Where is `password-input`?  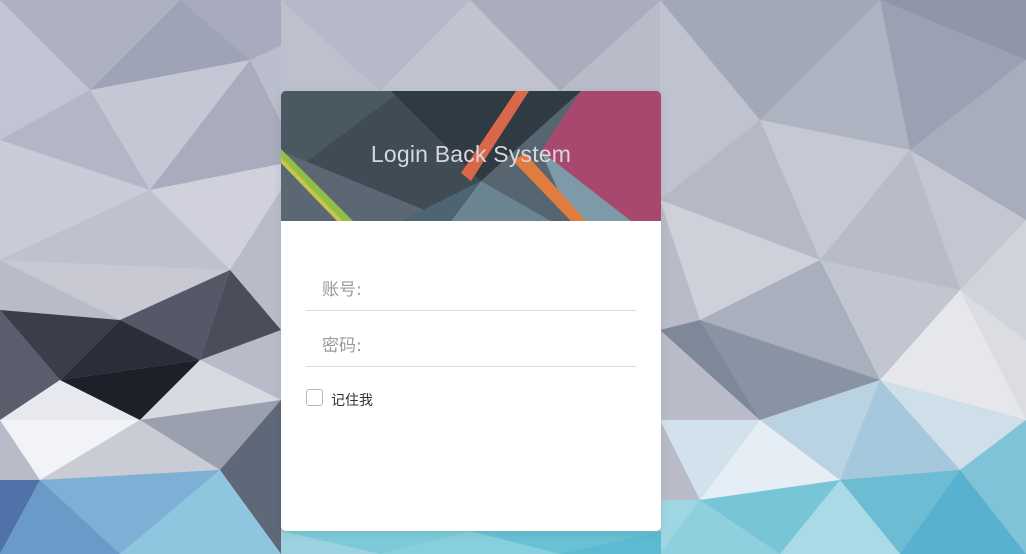 password-input is located at coordinates (506, 346).